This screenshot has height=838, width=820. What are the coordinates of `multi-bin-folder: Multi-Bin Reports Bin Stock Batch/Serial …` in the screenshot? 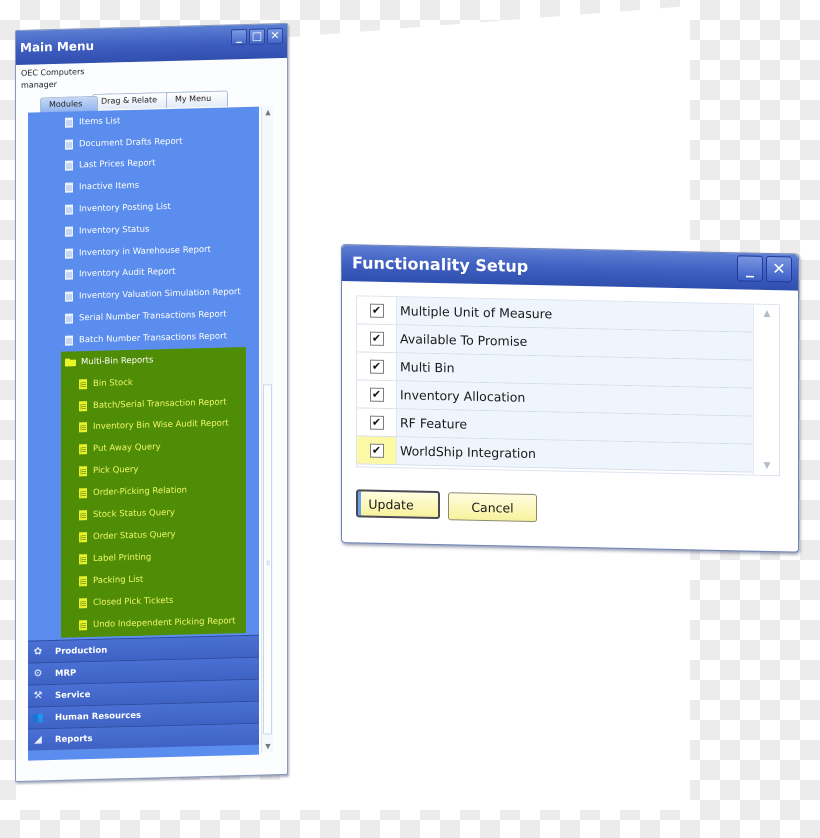 It's located at (153, 492).